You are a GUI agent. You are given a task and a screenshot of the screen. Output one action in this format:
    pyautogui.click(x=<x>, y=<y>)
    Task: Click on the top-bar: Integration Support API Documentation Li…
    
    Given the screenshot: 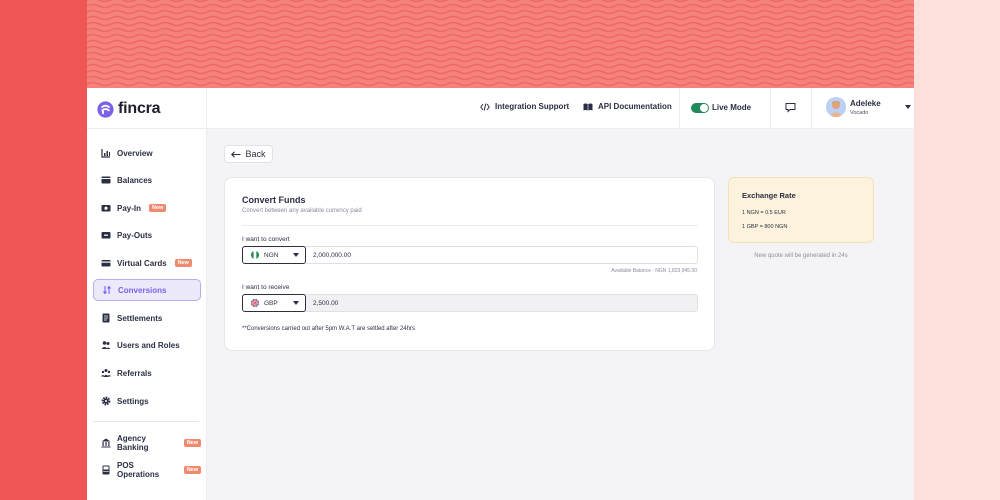 What is the action you would take?
    pyautogui.click(x=560, y=108)
    